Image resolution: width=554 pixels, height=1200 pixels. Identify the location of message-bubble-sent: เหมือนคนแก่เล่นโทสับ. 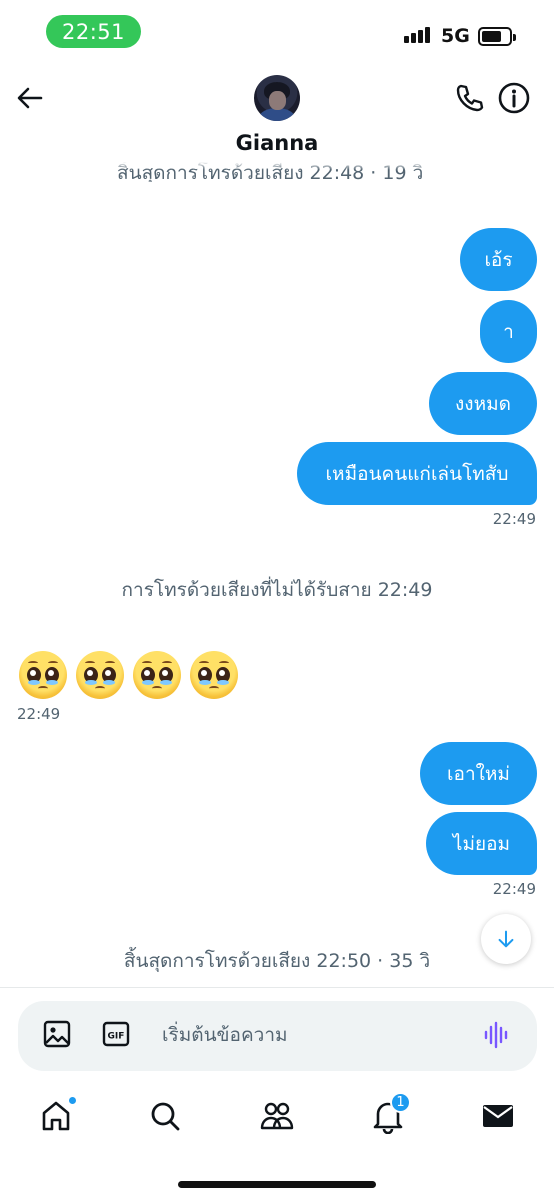
(417, 473).